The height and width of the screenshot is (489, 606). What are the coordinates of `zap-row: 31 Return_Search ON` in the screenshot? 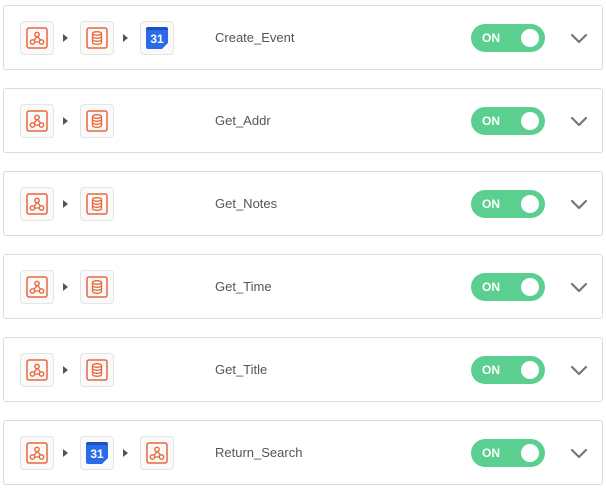 It's located at (303, 452).